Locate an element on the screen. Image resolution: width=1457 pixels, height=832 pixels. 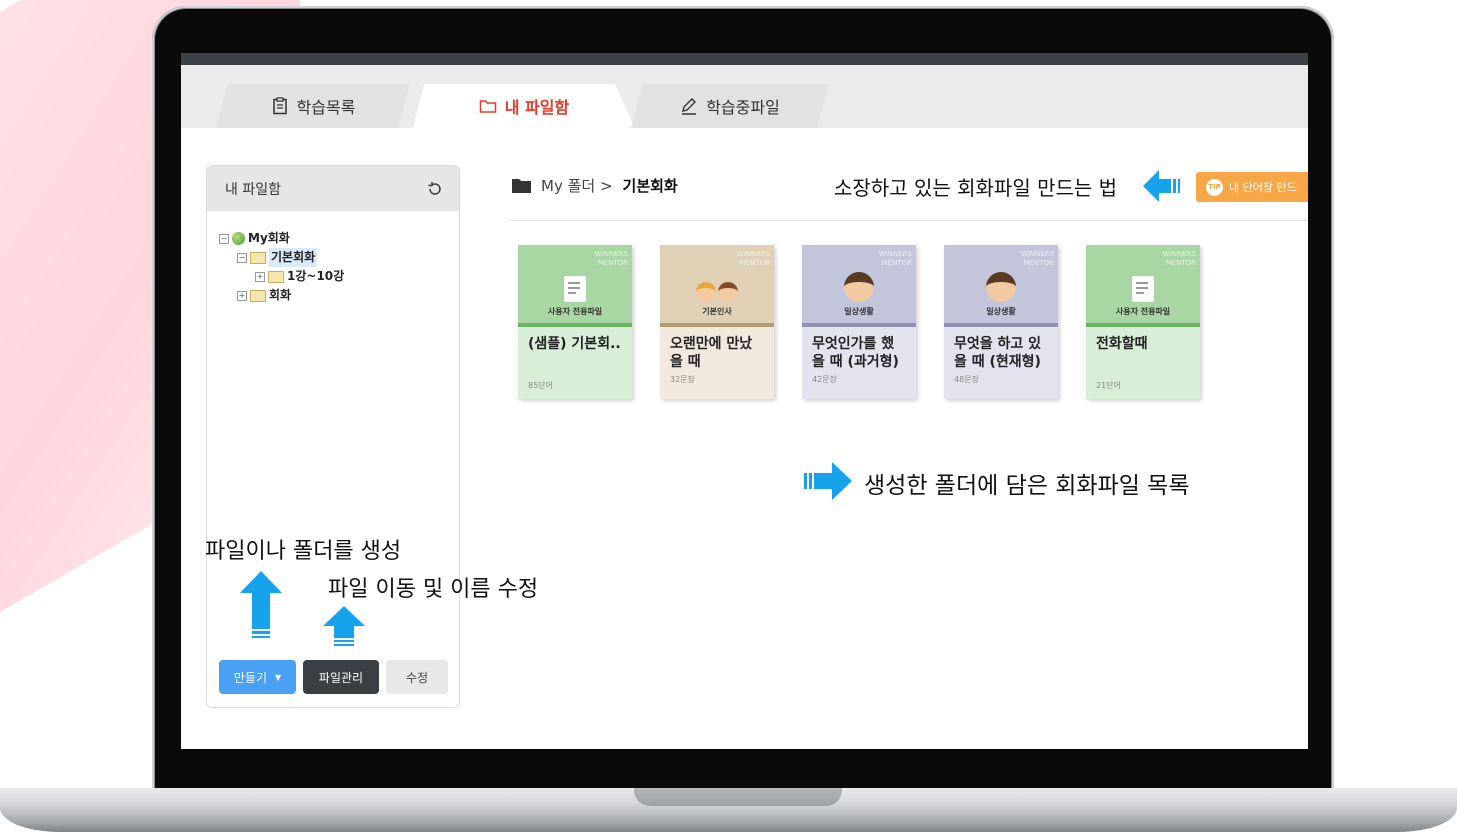
file-card: WINNERS MENTOR 사용자 전용파일 (샘플) 기본회.. 85단어 is located at coordinates (575, 322).